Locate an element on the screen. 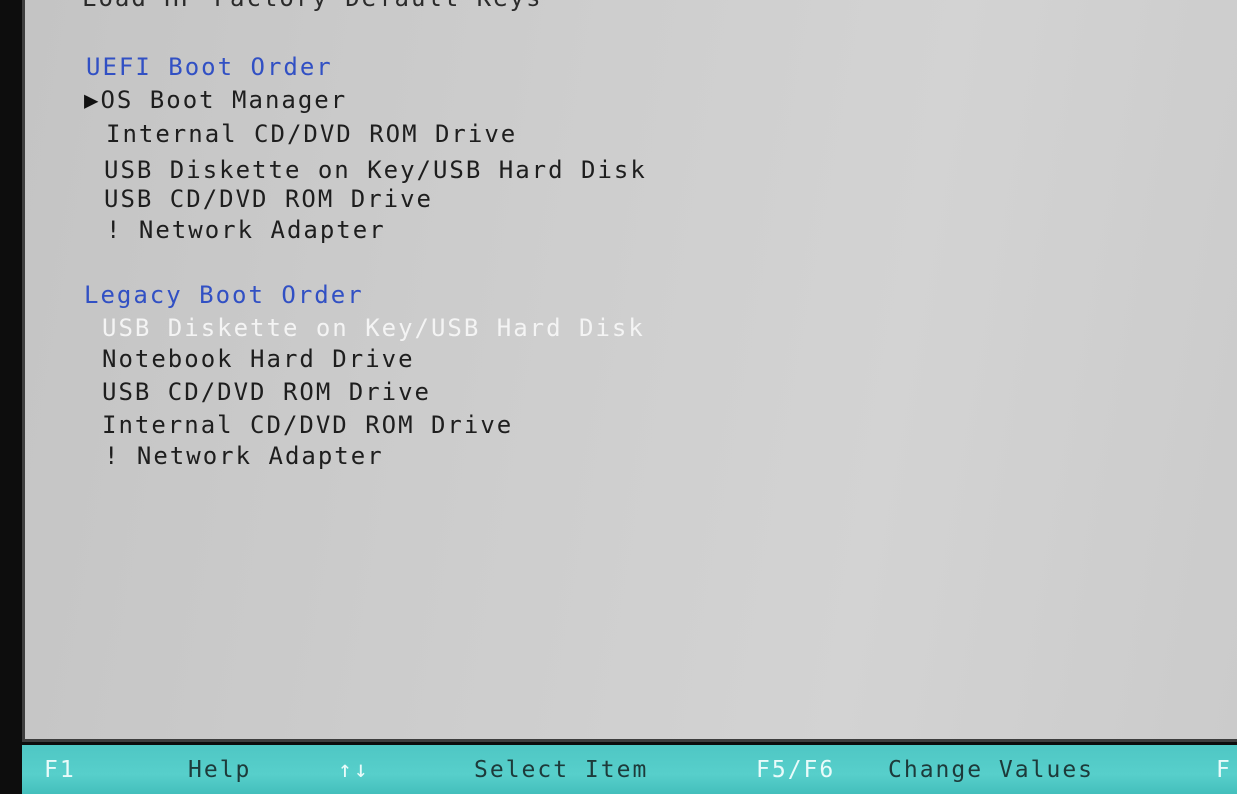  legacy-boot-item-usb-cd-dvd: USB CD/DVD ROM Drive is located at coordinates (266, 392).